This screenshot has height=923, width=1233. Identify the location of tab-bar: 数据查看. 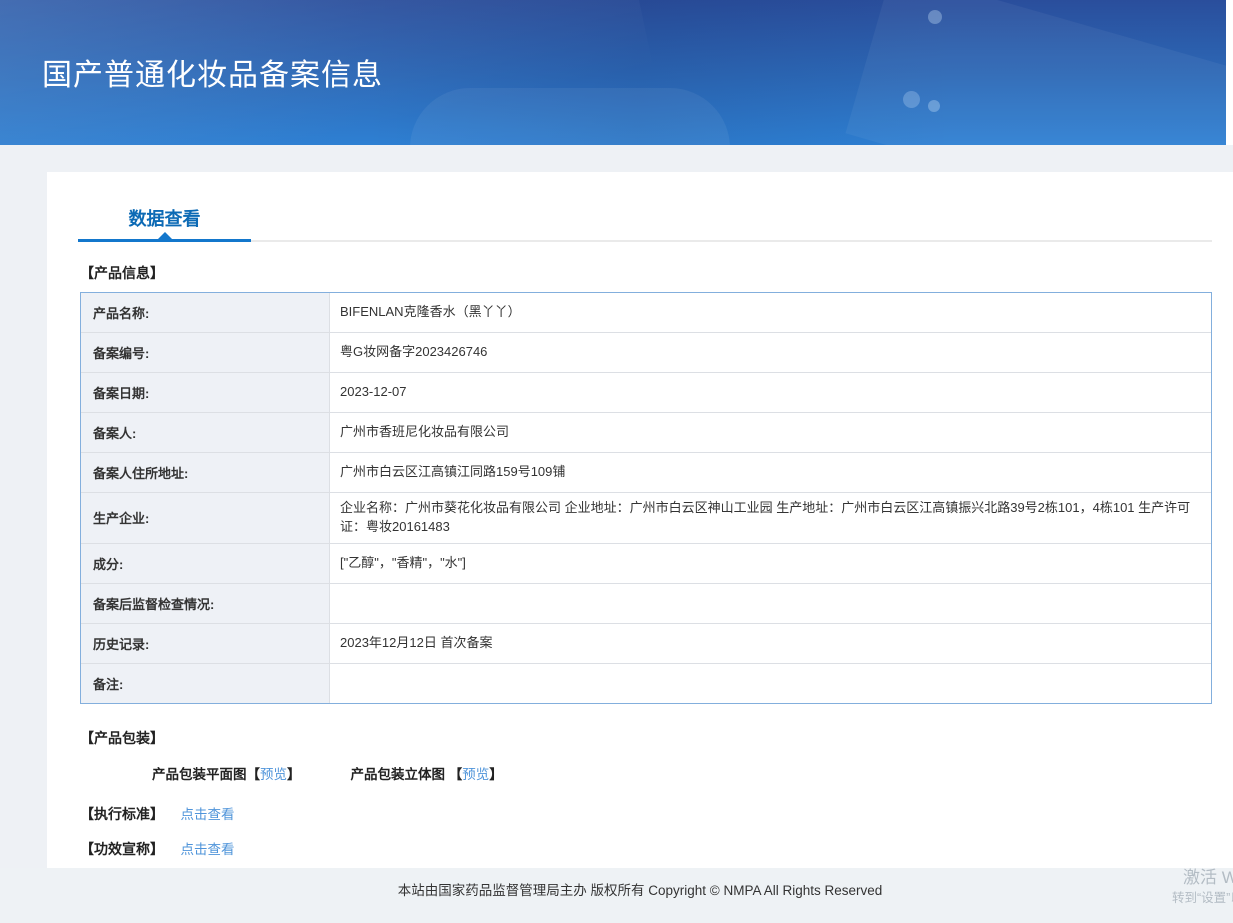
(645, 207).